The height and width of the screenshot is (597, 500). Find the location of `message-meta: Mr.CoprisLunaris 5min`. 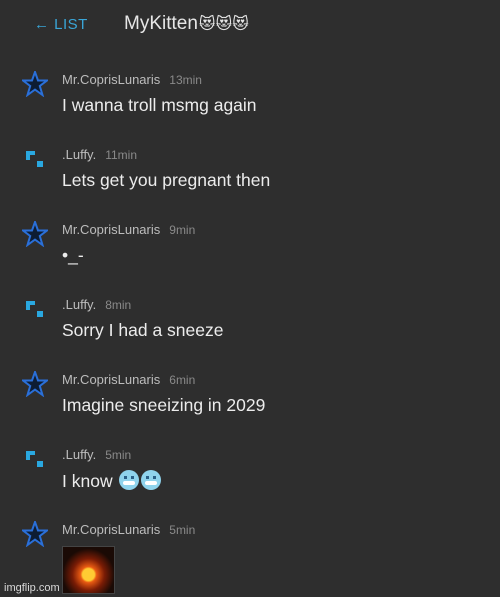

message-meta: Mr.CoprisLunaris 5min is located at coordinates (128, 529).